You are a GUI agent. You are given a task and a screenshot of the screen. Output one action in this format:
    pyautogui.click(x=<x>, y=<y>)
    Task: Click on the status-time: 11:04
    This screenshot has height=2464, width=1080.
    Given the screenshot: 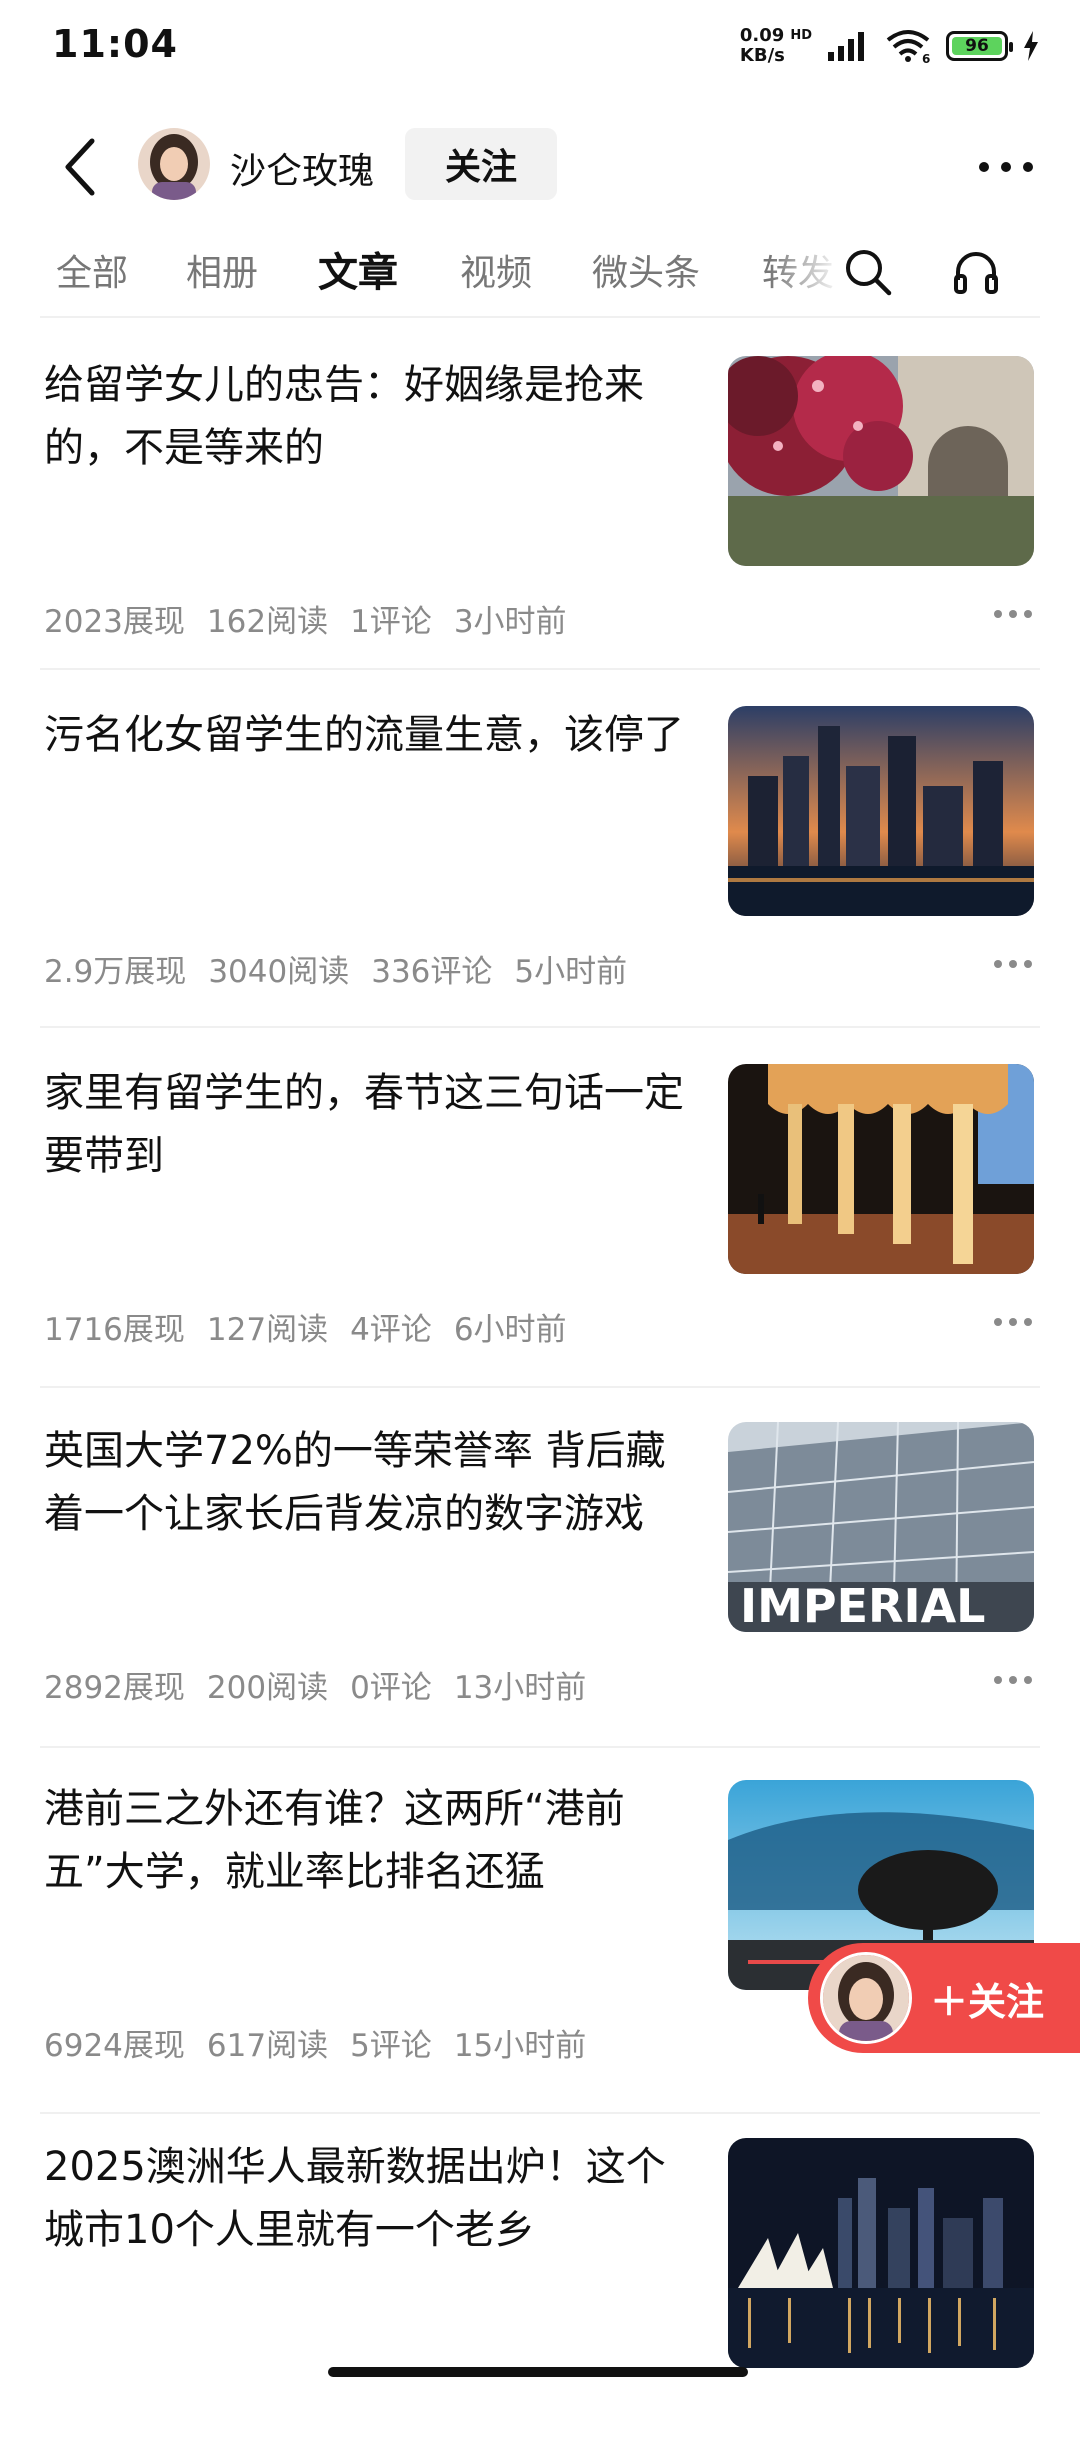 What is the action you would take?
    pyautogui.click(x=115, y=44)
    